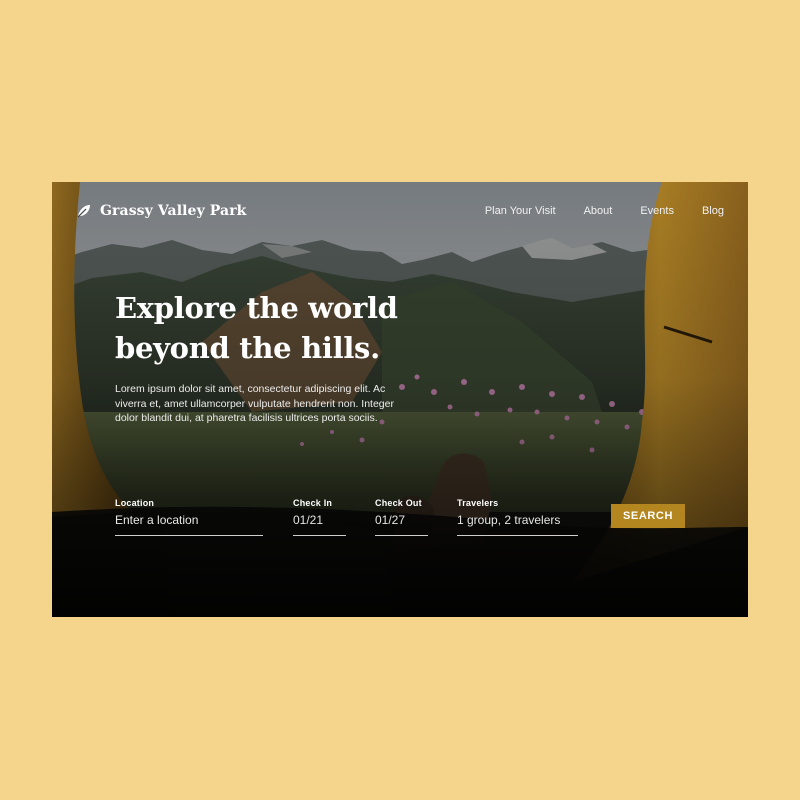 The height and width of the screenshot is (800, 800). I want to click on location-field: Location, so click(189, 517).